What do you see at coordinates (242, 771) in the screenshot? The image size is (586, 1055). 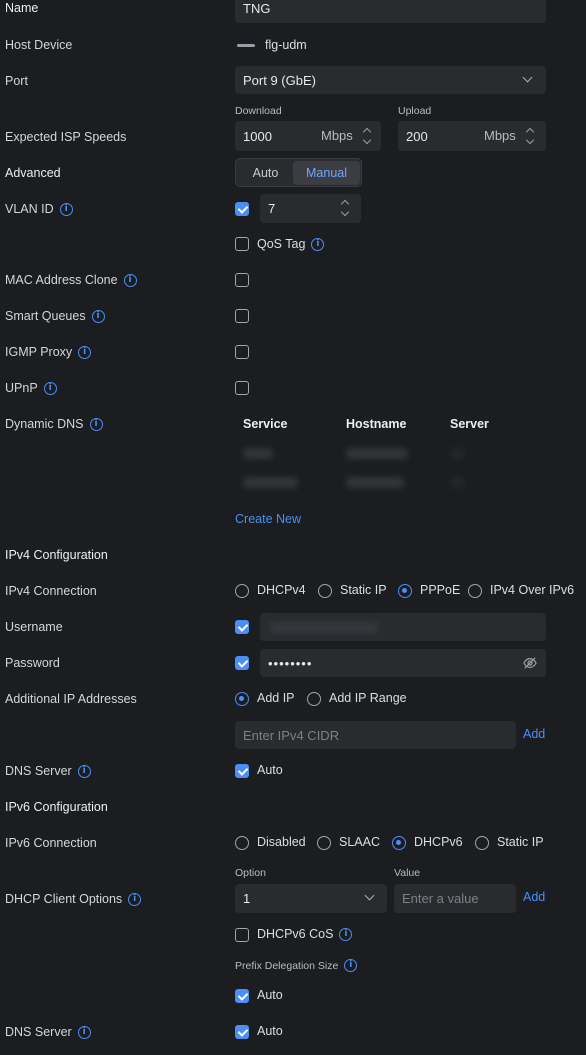 I see `ipv4-dns-auto-checkbox` at bounding box center [242, 771].